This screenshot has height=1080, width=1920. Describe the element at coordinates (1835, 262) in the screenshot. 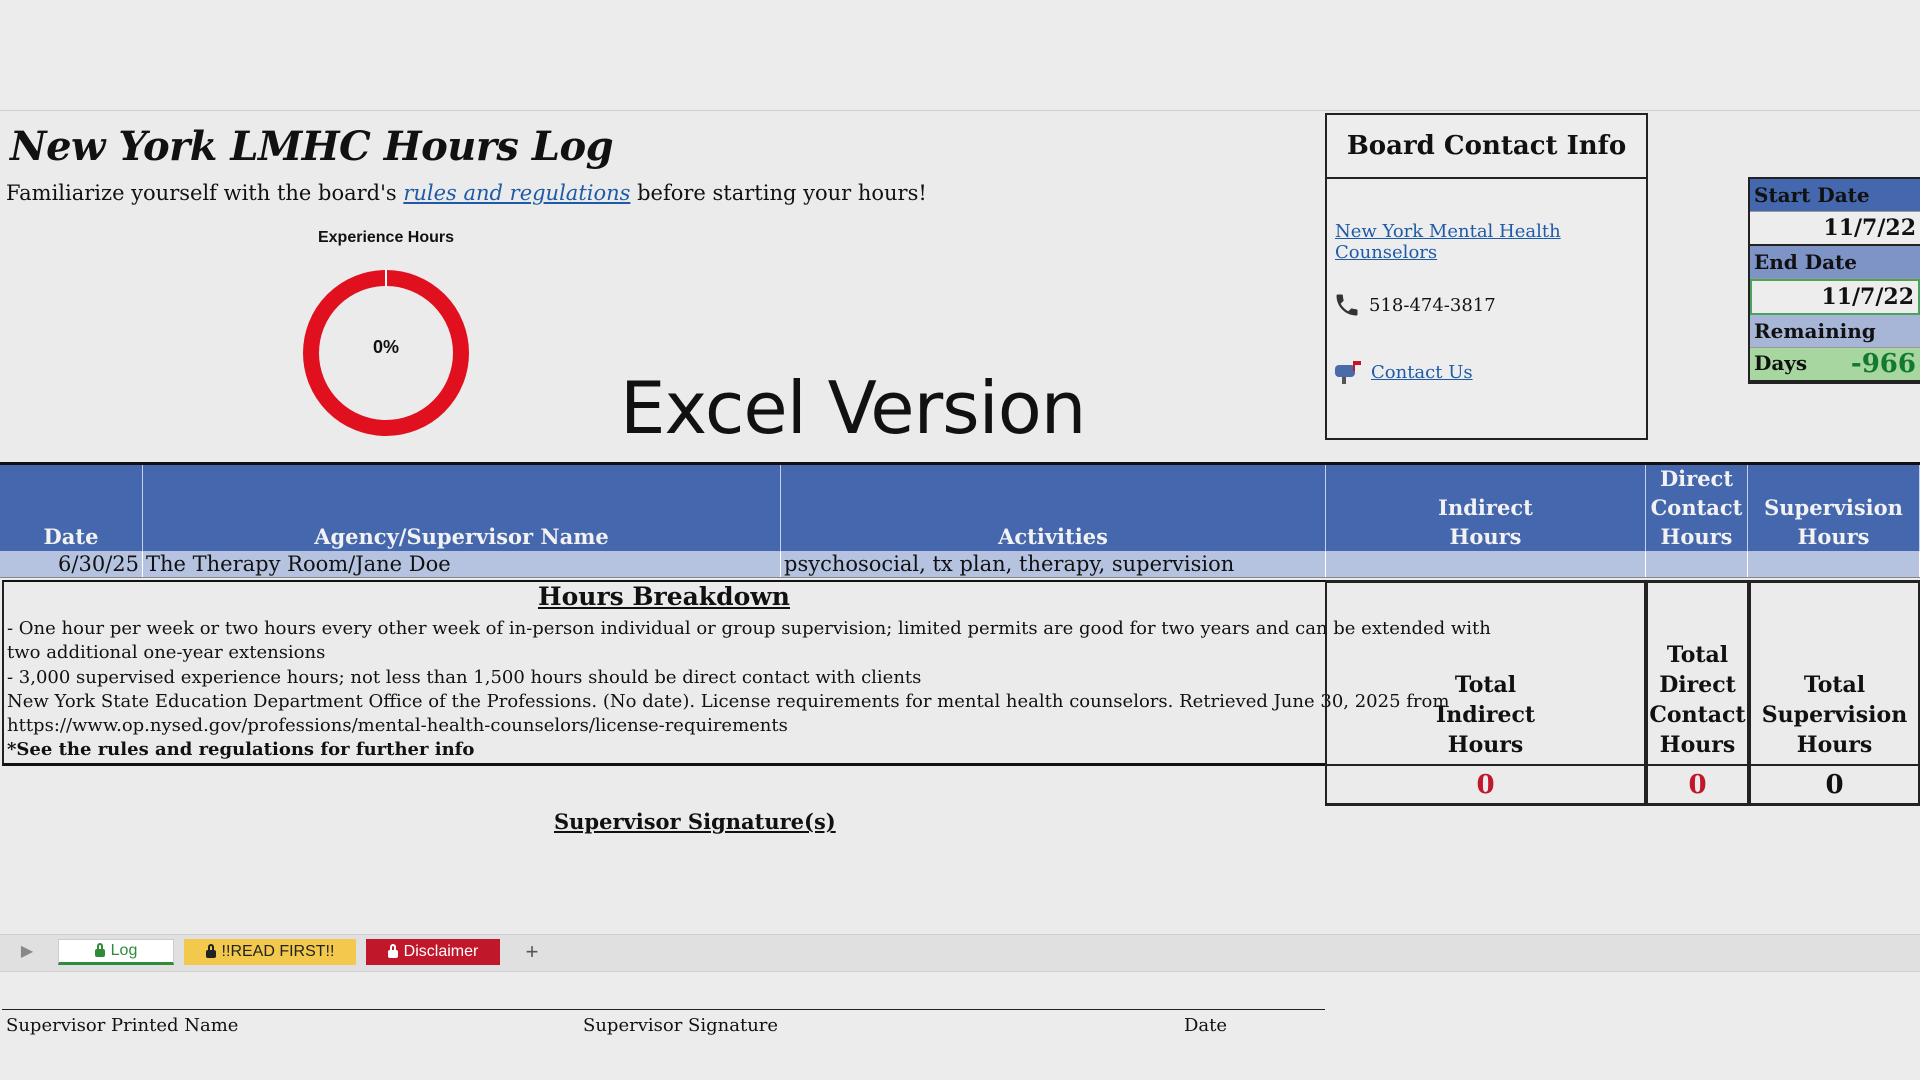

I see `end-date-label: End Date` at that location.